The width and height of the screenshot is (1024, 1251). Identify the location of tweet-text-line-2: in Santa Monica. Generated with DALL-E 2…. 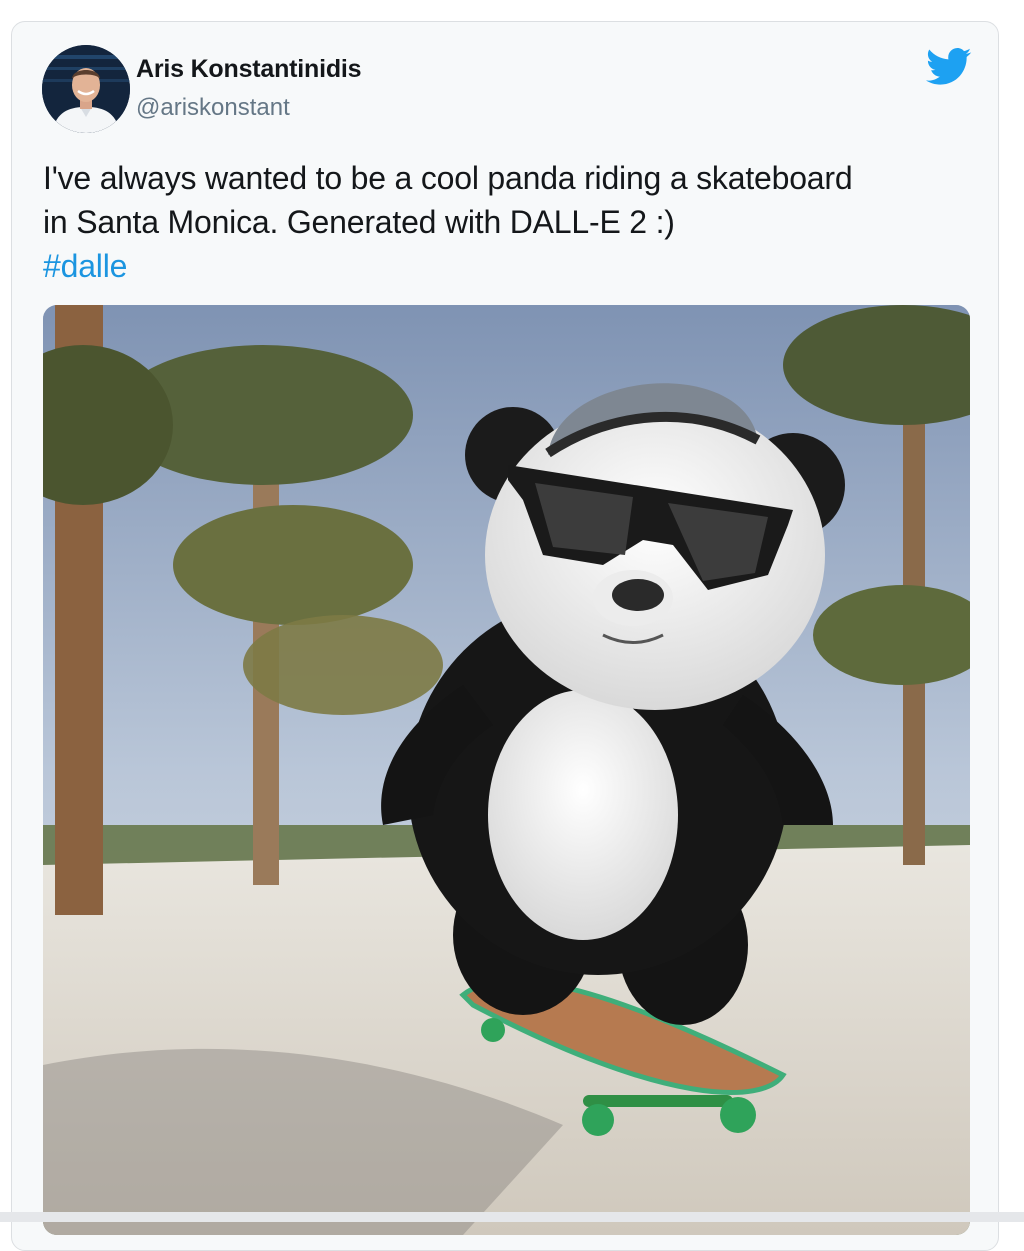
(359, 222).